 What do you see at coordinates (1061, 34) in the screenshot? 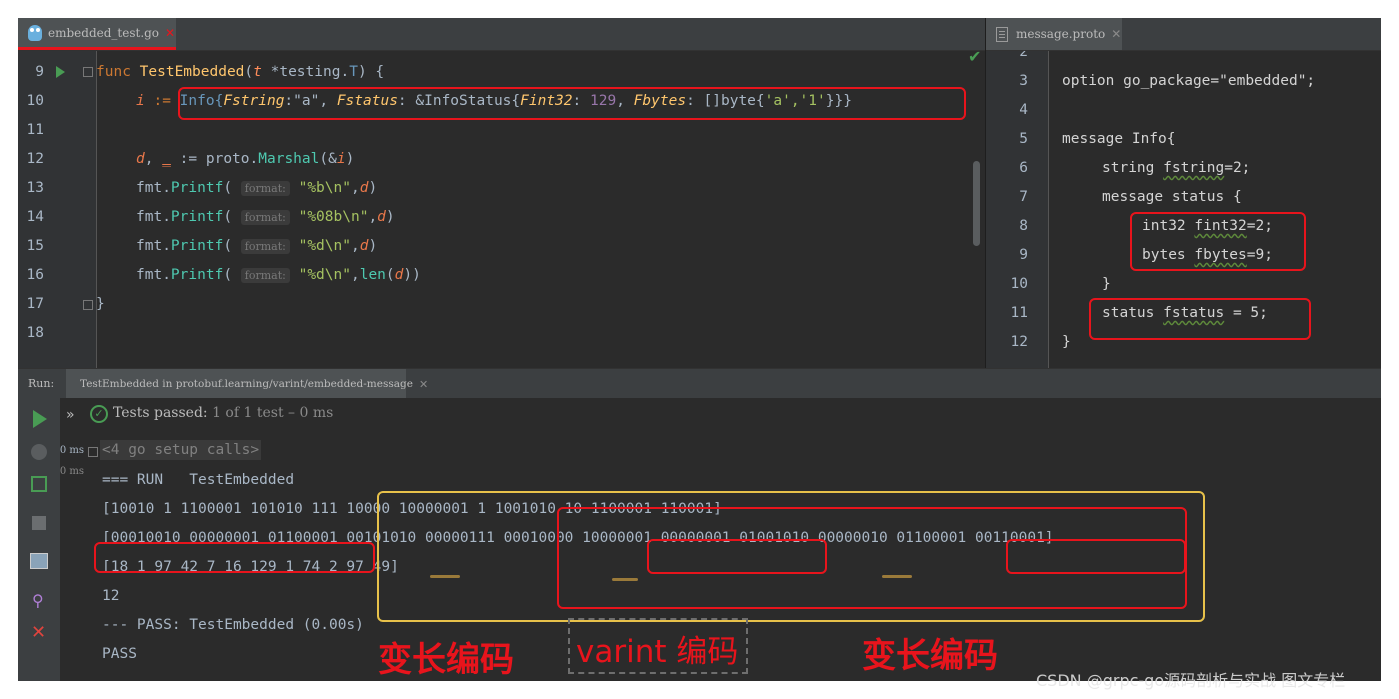
I see `tab-label: message.proto` at bounding box center [1061, 34].